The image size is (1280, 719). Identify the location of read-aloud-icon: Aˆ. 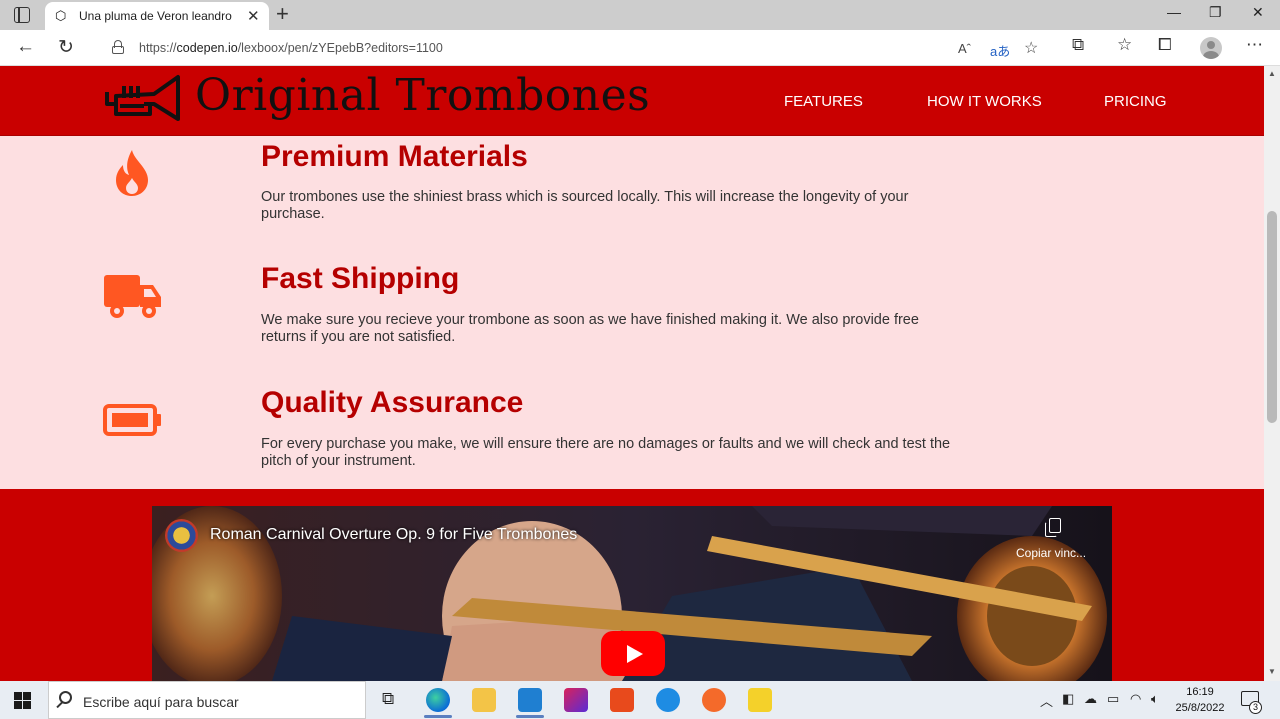
(964, 48).